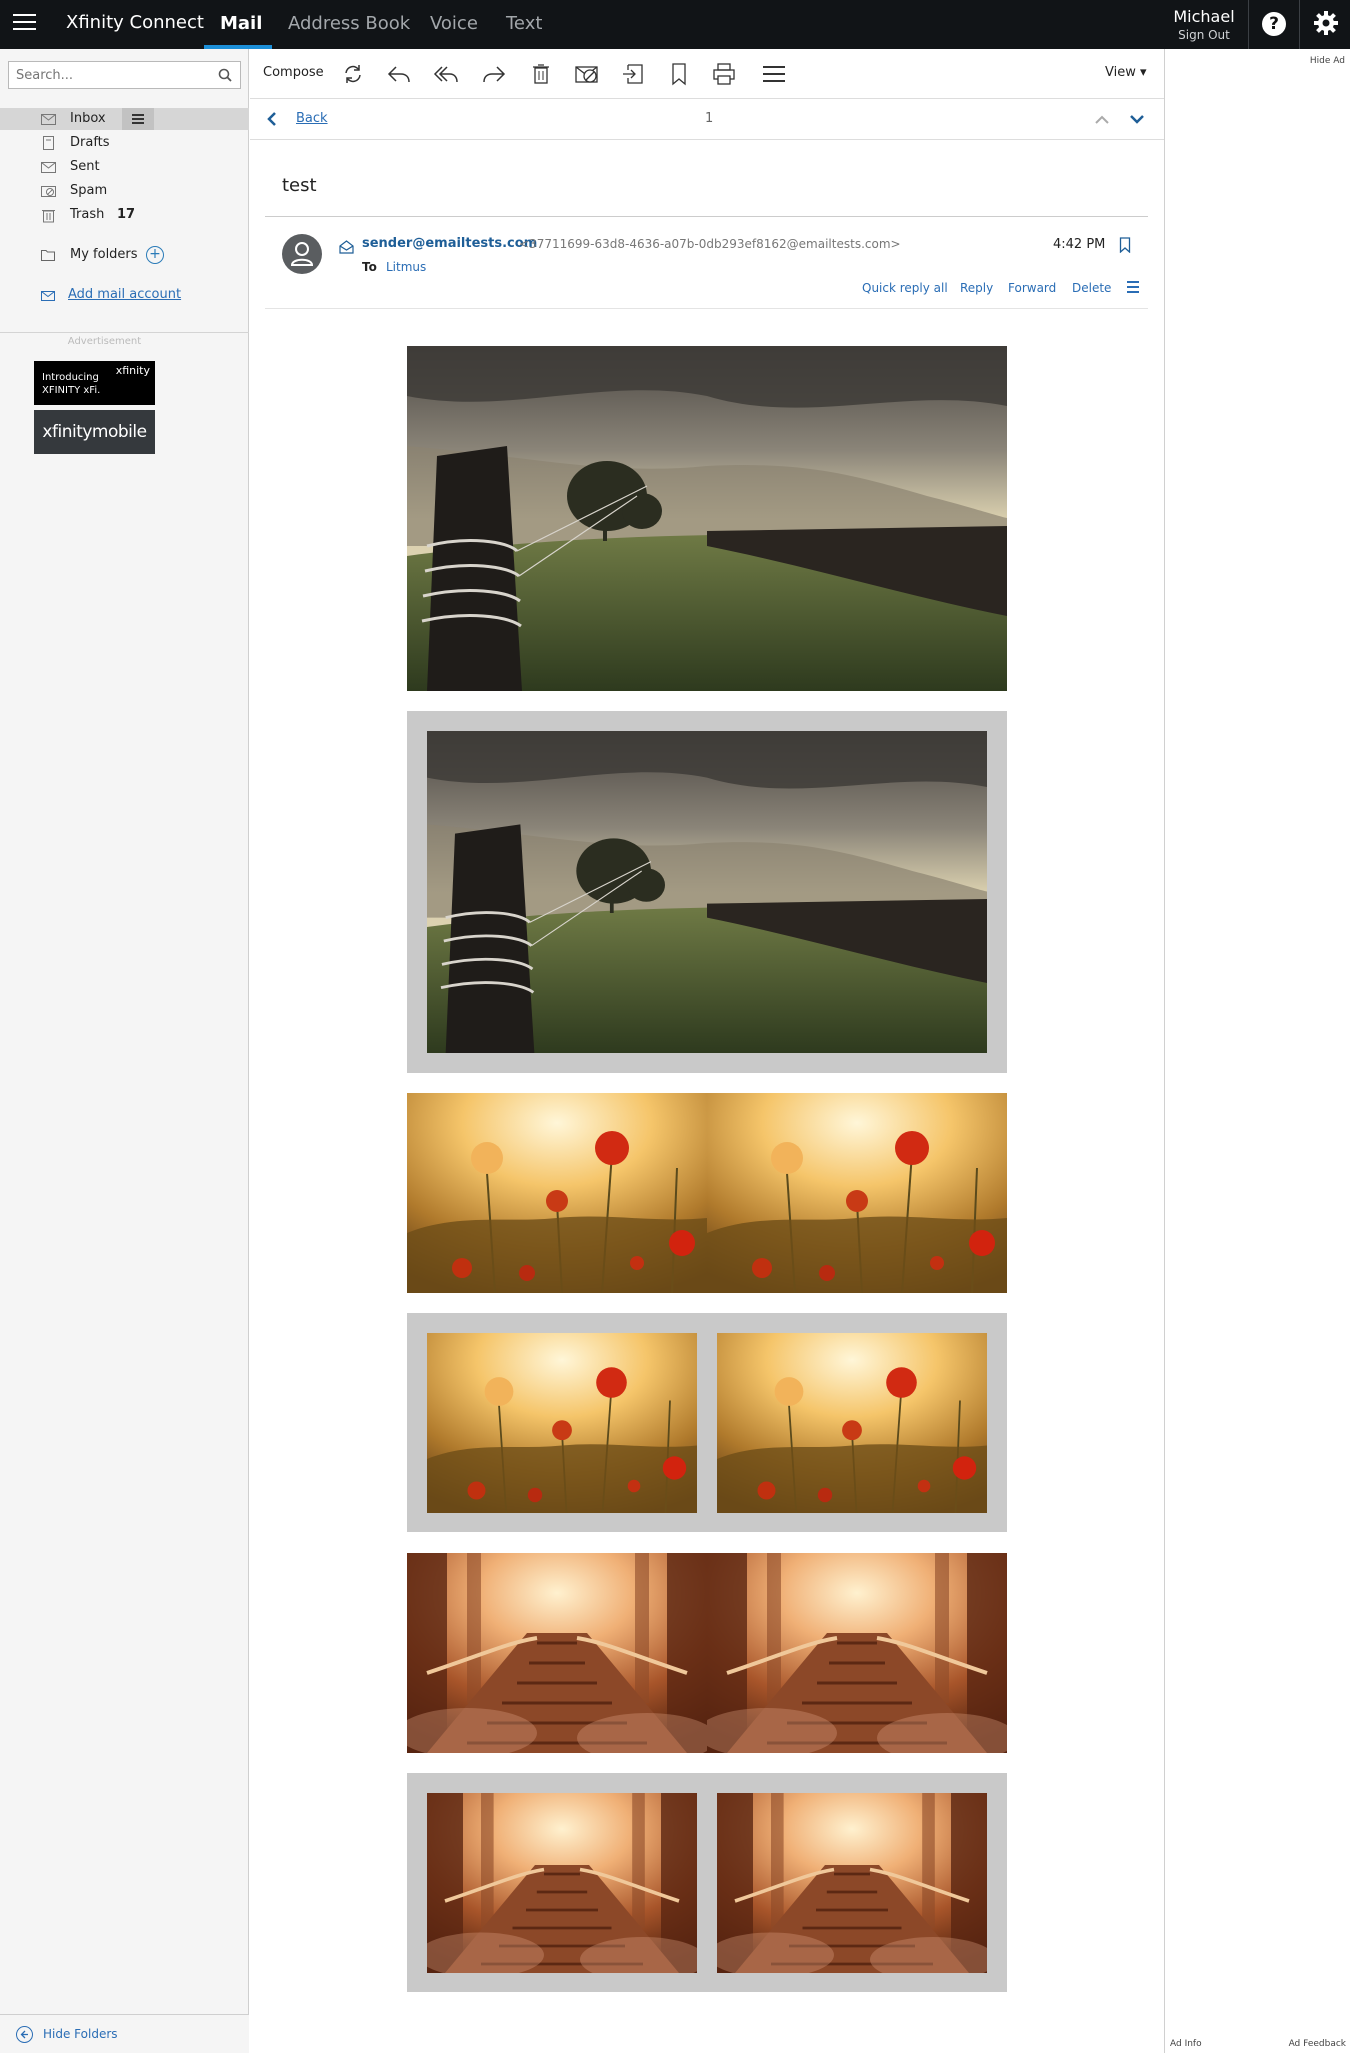 The width and height of the screenshot is (1350, 2053). I want to click on sender-avatar, so click(302, 254).